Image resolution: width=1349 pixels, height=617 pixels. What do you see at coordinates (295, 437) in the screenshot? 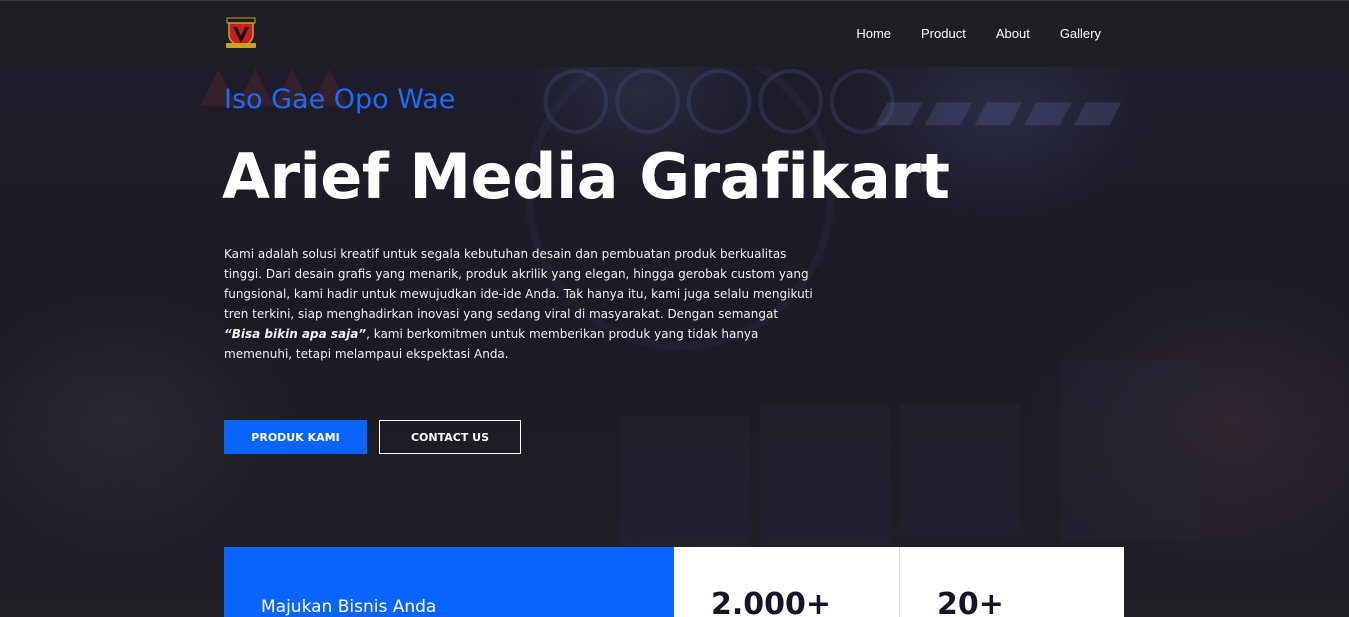
I see `produk-kami-button: PRODUK KAMI` at bounding box center [295, 437].